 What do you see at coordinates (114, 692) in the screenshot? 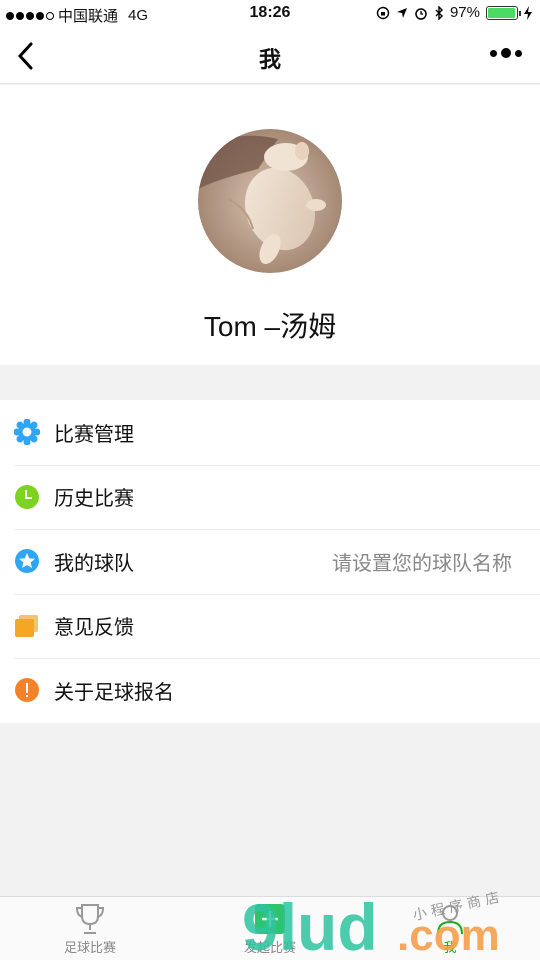
I see `menu-item-label: 关于足球报名` at bounding box center [114, 692].